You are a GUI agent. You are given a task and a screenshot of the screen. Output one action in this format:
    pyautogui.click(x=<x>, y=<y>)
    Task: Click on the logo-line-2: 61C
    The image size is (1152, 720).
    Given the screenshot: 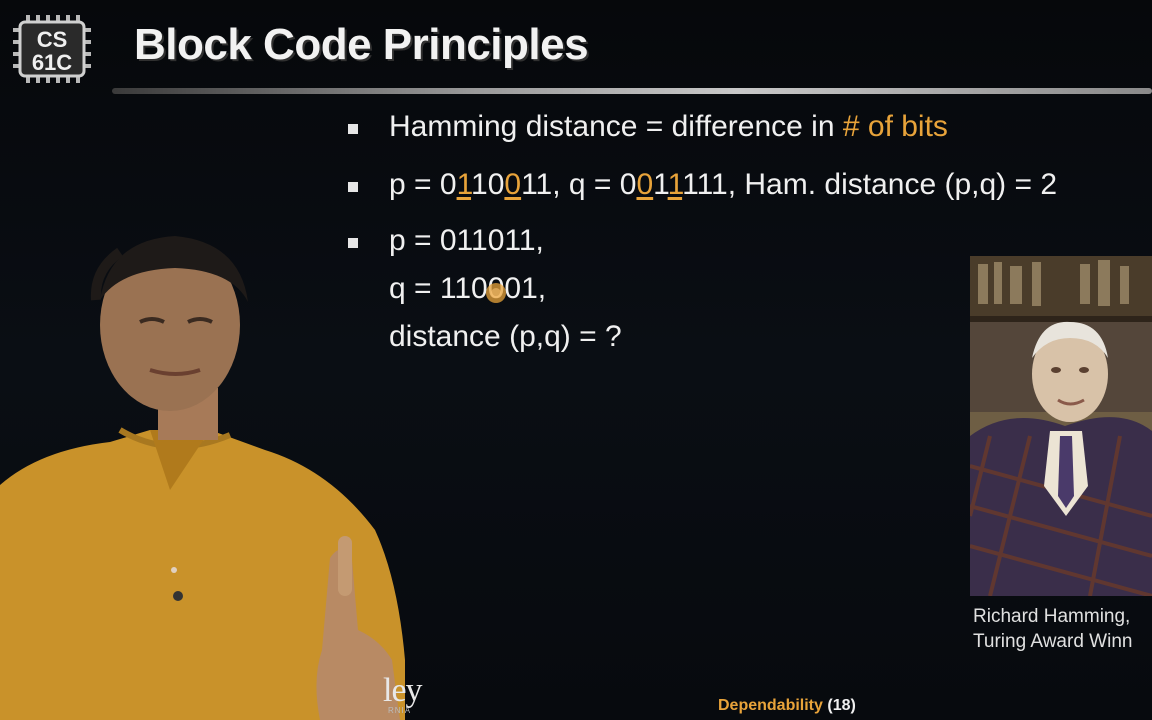 What is the action you would take?
    pyautogui.click(x=52, y=62)
    